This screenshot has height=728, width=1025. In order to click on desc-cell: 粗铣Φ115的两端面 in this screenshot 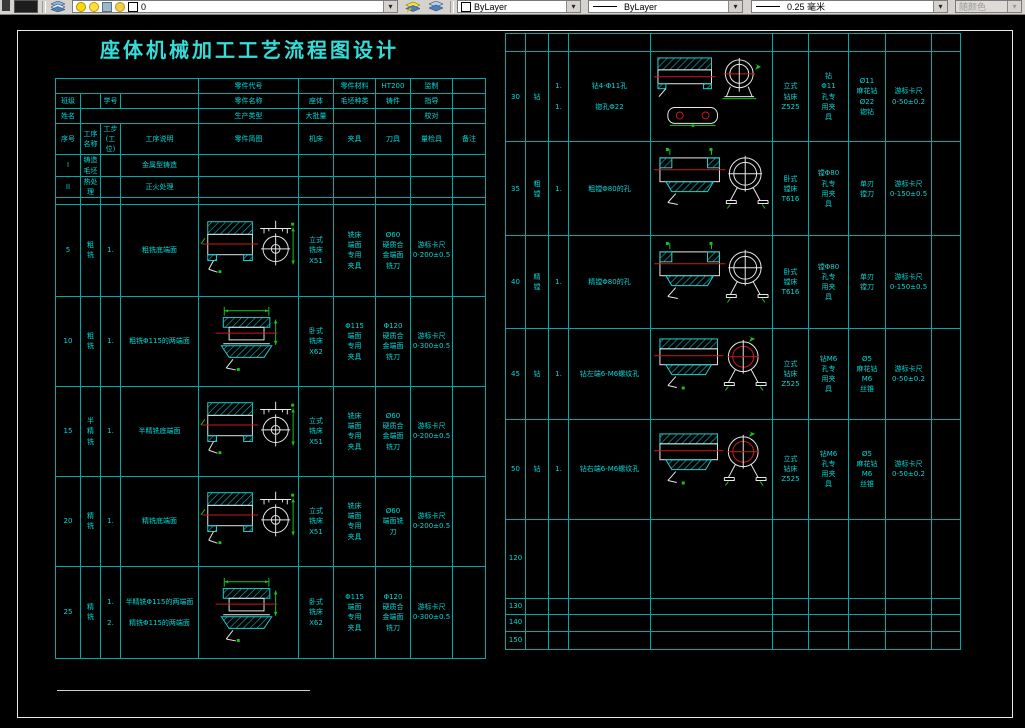, I will do `click(159, 341)`.